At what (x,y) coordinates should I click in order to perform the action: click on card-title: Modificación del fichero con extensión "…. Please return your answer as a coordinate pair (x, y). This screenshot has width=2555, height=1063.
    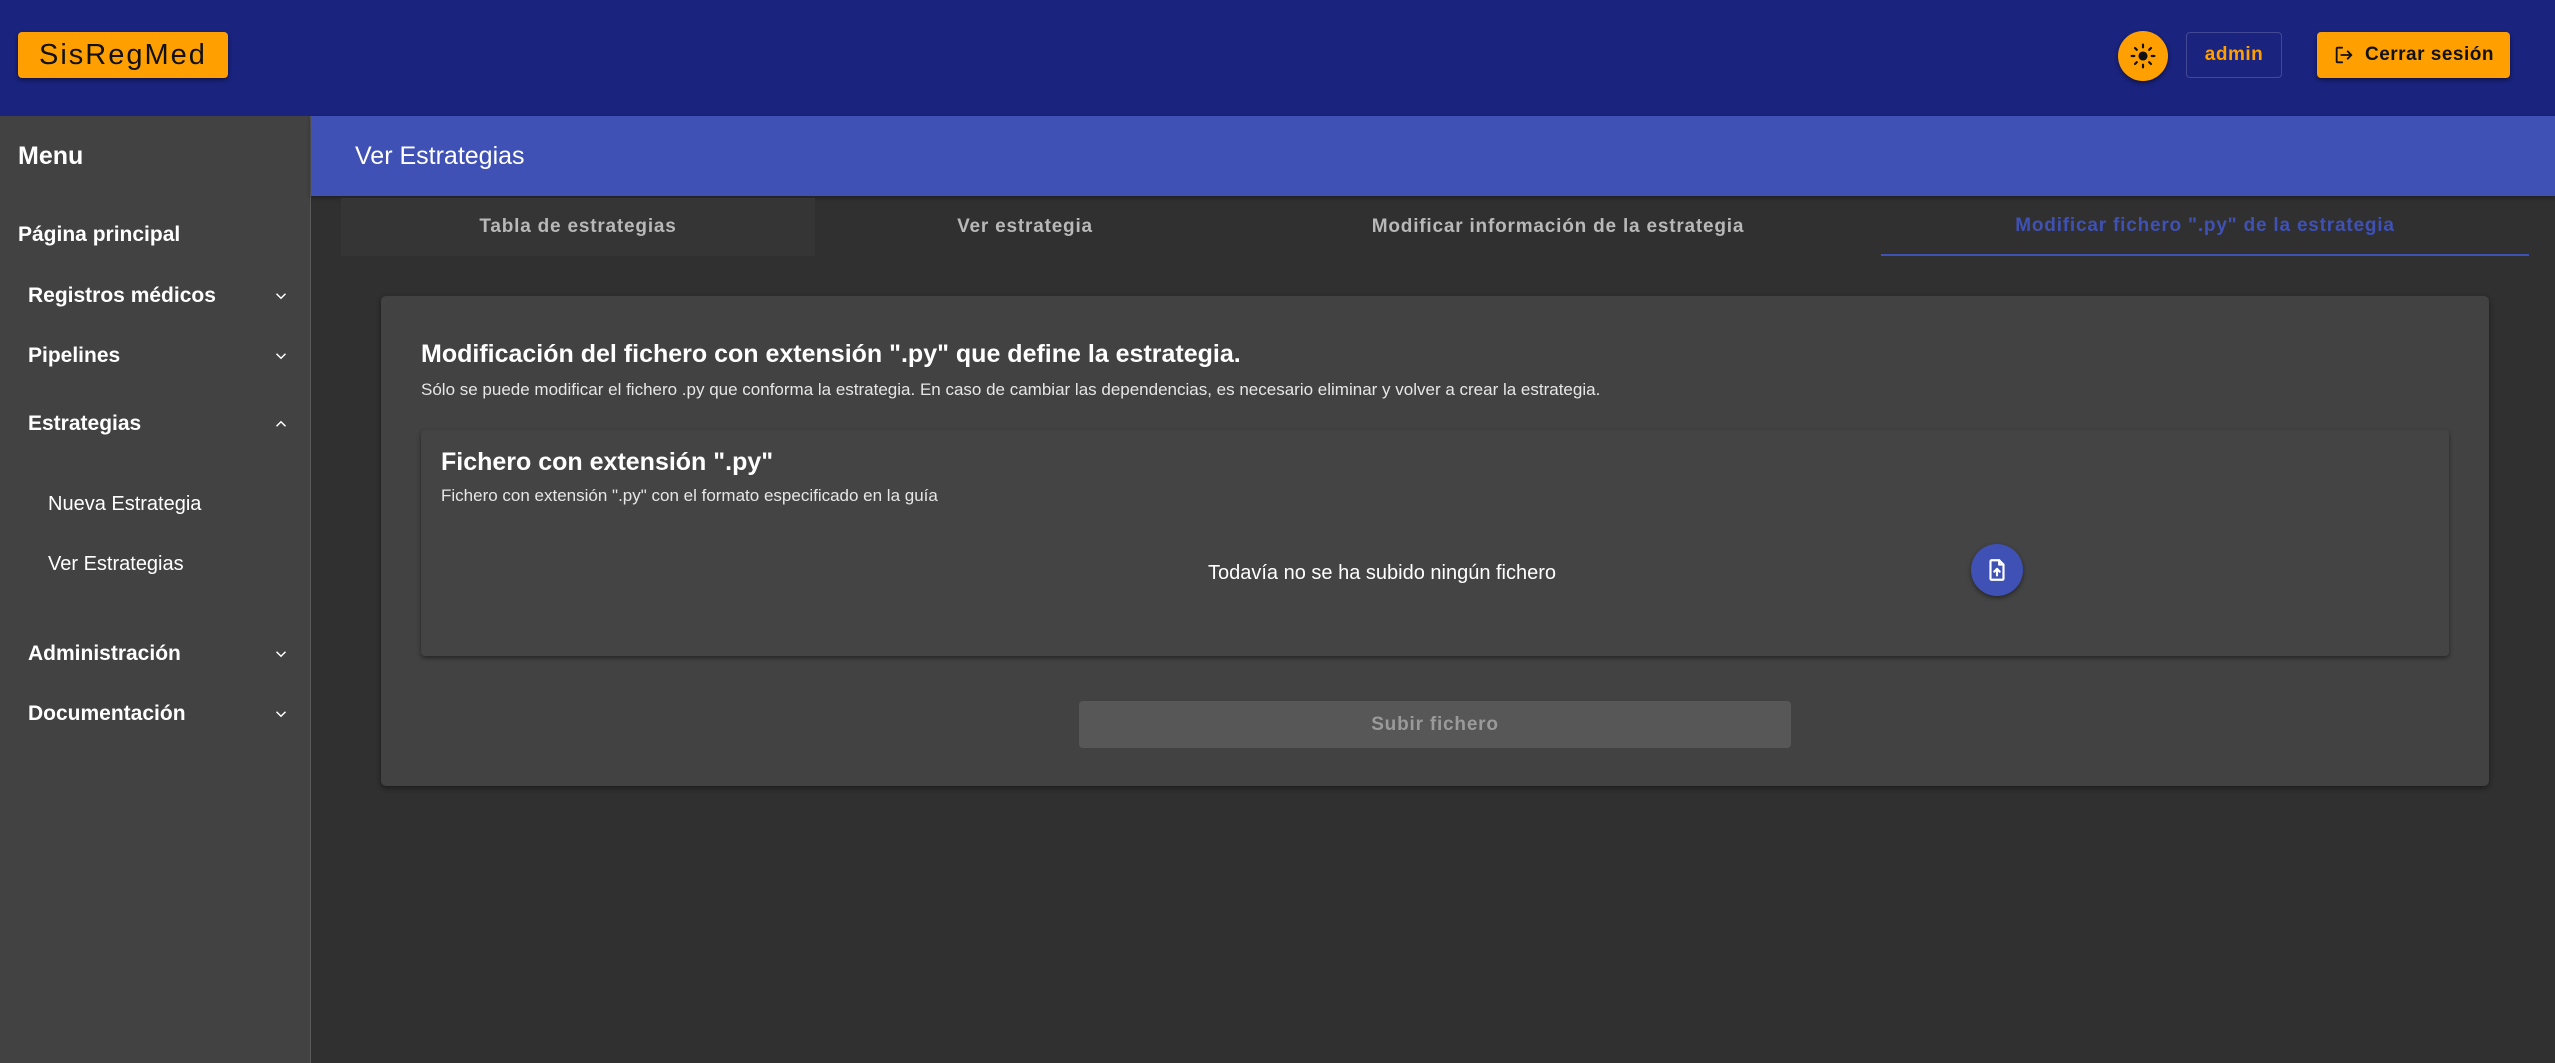
    Looking at the image, I should click on (831, 354).